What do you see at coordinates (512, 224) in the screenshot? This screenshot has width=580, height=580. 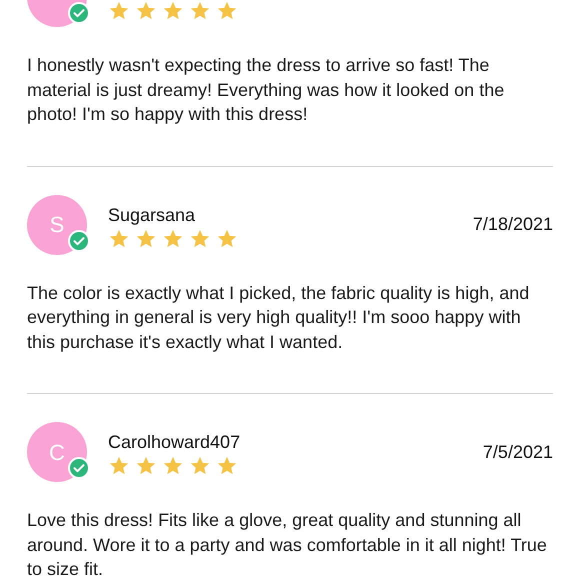 I see `review-date: 7/18/2021` at bounding box center [512, 224].